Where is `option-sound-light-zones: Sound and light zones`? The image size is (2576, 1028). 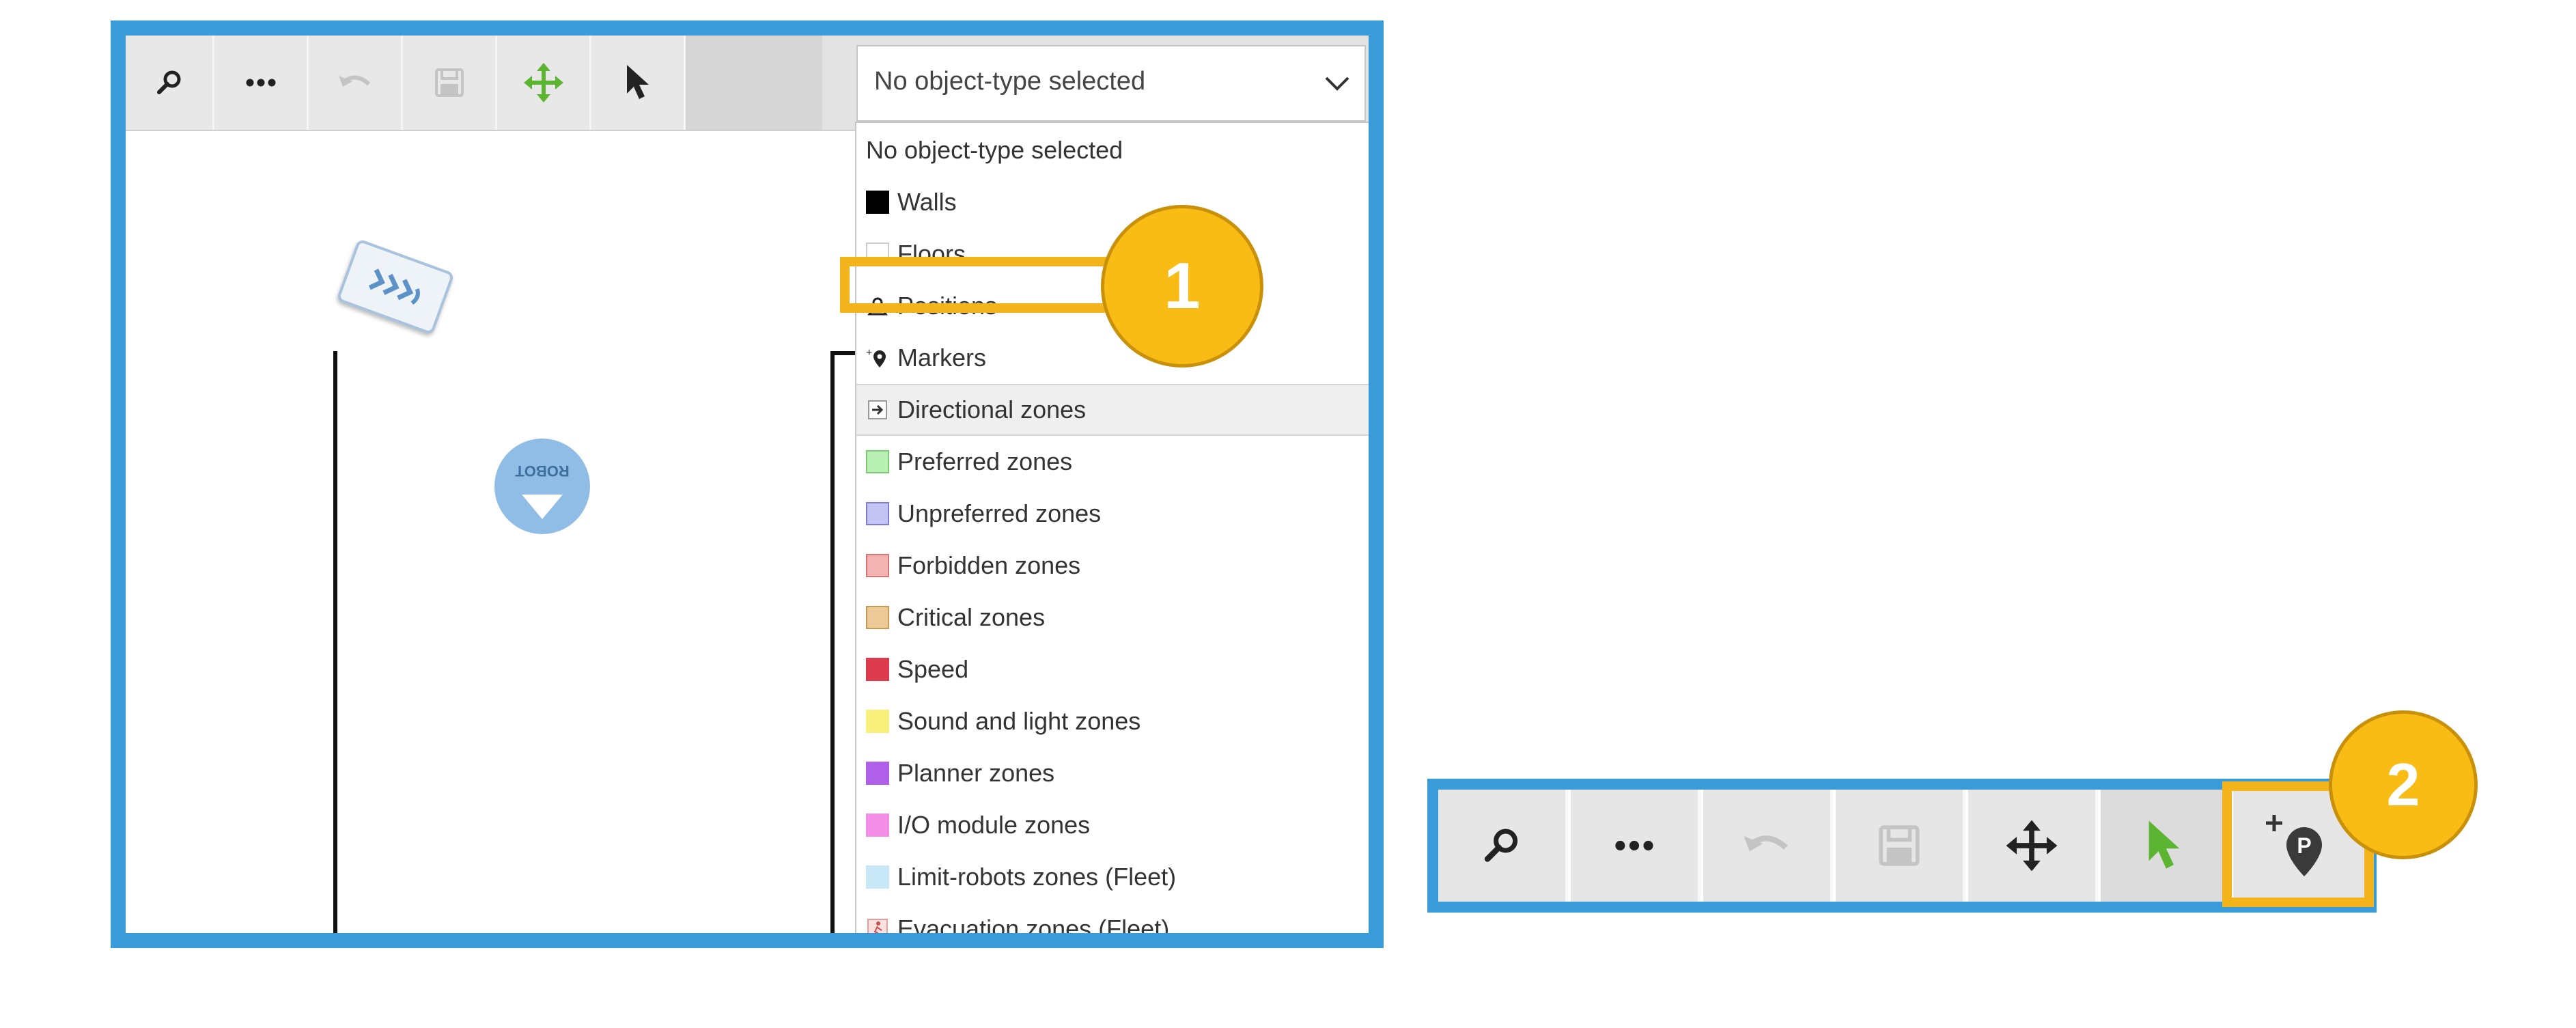 option-sound-light-zones: Sound and light zones is located at coordinates (1112, 721).